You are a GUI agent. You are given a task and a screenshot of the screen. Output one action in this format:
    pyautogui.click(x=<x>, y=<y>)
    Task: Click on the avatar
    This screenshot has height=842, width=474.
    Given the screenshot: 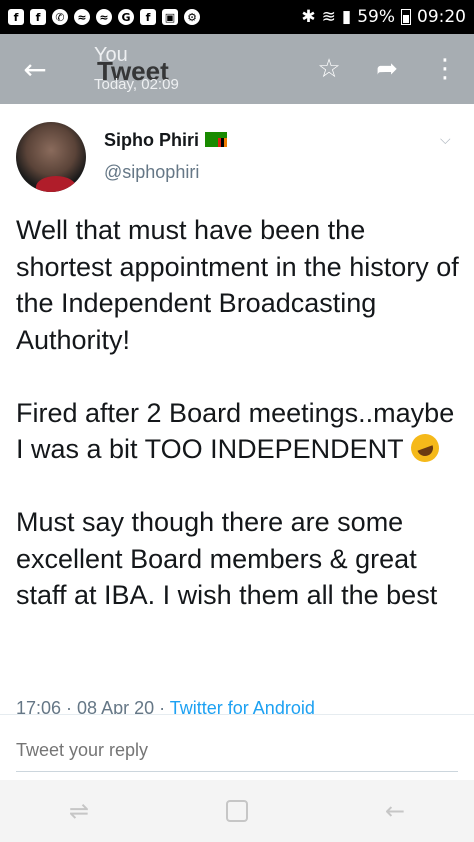 What is the action you would take?
    pyautogui.click(x=51, y=157)
    